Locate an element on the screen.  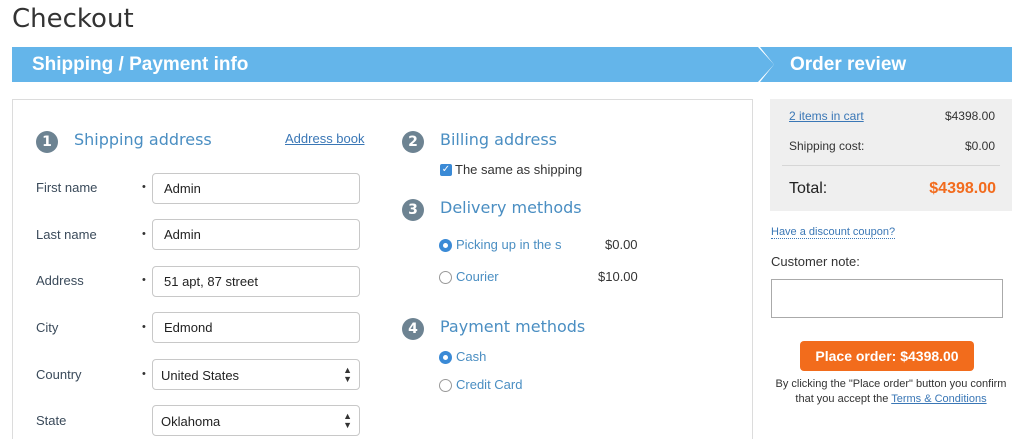
shipping-cost-value: $0.00 is located at coordinates (979, 146).